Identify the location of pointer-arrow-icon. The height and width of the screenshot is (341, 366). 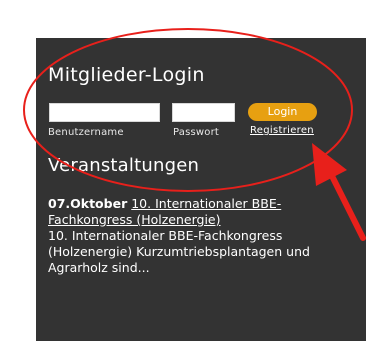
(339, 192).